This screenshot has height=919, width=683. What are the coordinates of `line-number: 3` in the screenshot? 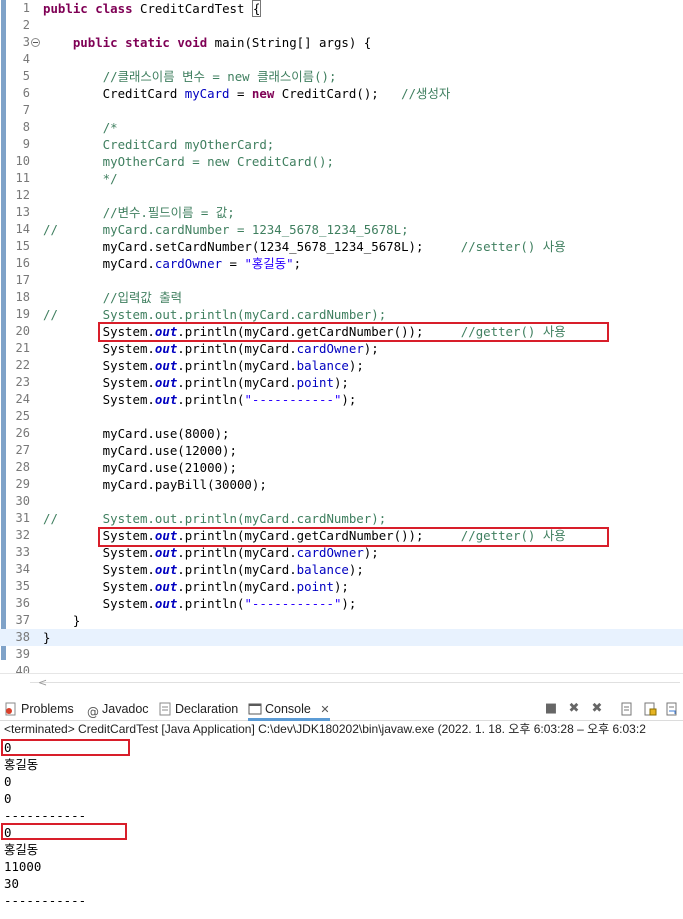 It's located at (26, 42).